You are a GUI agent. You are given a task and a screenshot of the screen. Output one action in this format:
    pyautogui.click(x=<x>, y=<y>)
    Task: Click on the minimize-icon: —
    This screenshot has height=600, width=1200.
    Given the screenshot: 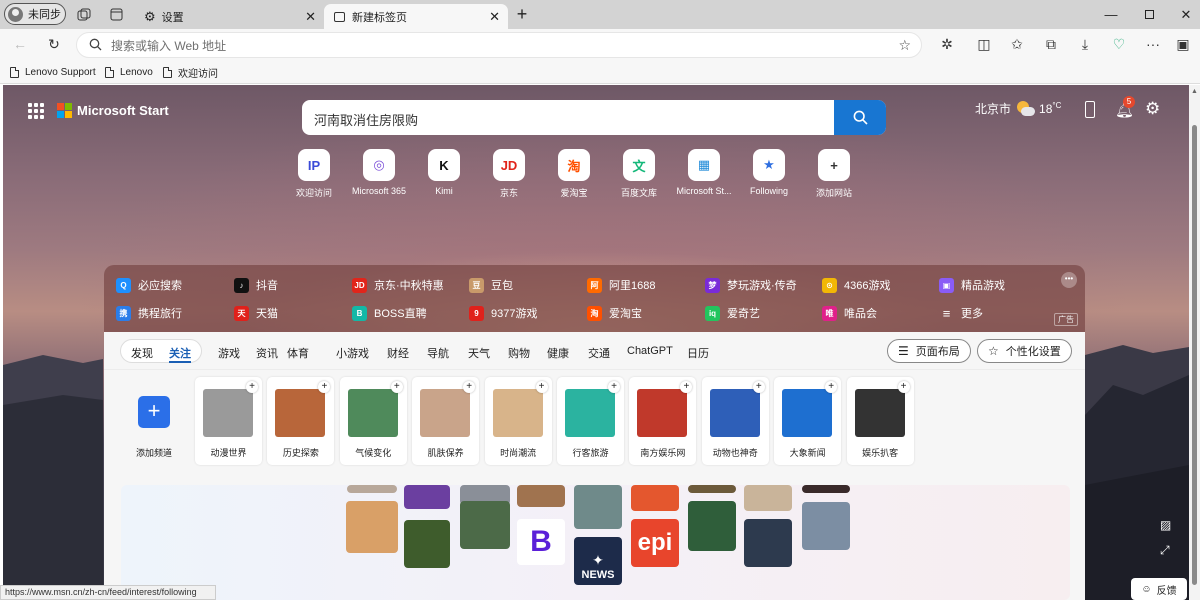 What is the action you would take?
    pyautogui.click(x=1111, y=14)
    